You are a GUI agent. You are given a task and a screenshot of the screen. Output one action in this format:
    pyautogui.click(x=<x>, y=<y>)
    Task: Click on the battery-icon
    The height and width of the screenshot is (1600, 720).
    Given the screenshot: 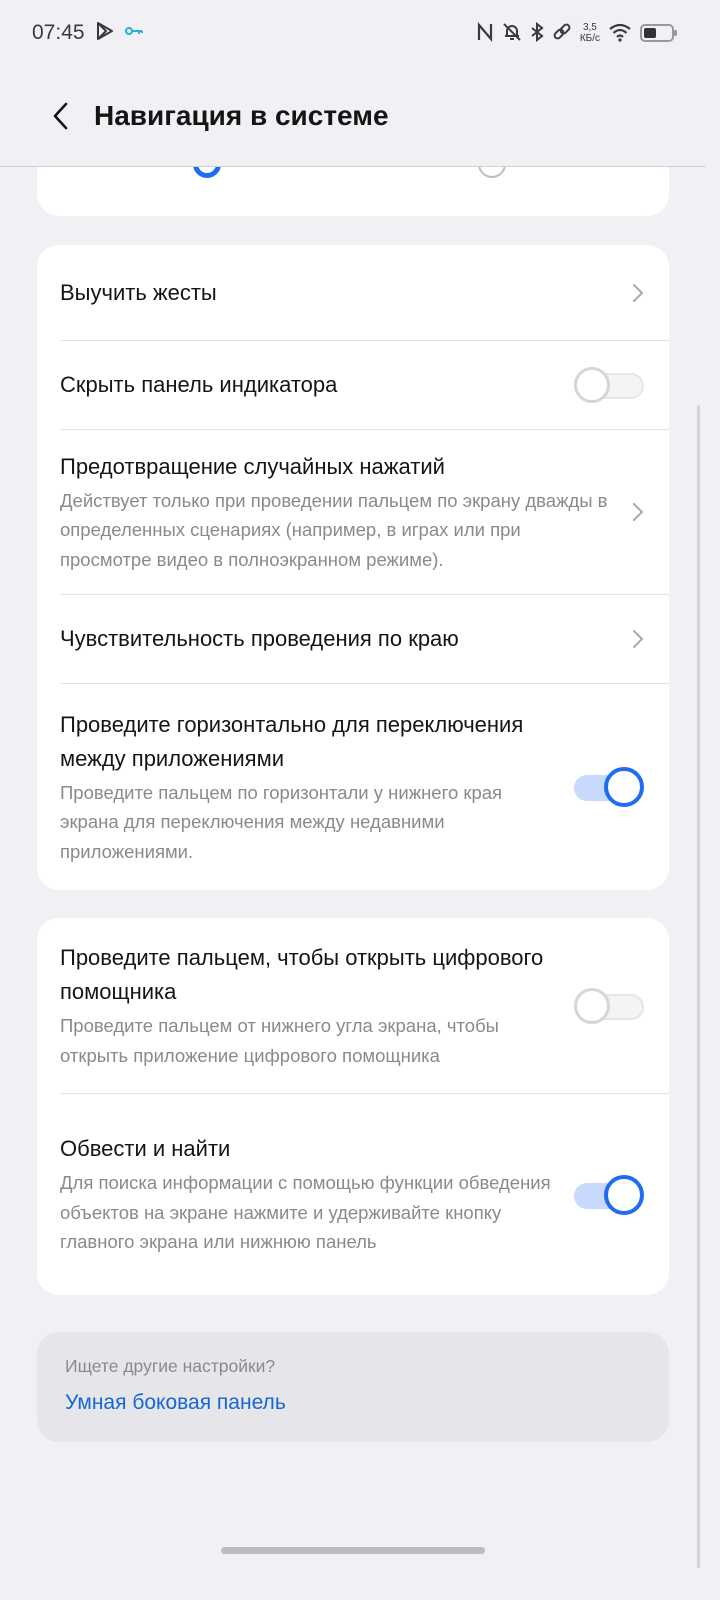 What is the action you would take?
    pyautogui.click(x=658, y=33)
    